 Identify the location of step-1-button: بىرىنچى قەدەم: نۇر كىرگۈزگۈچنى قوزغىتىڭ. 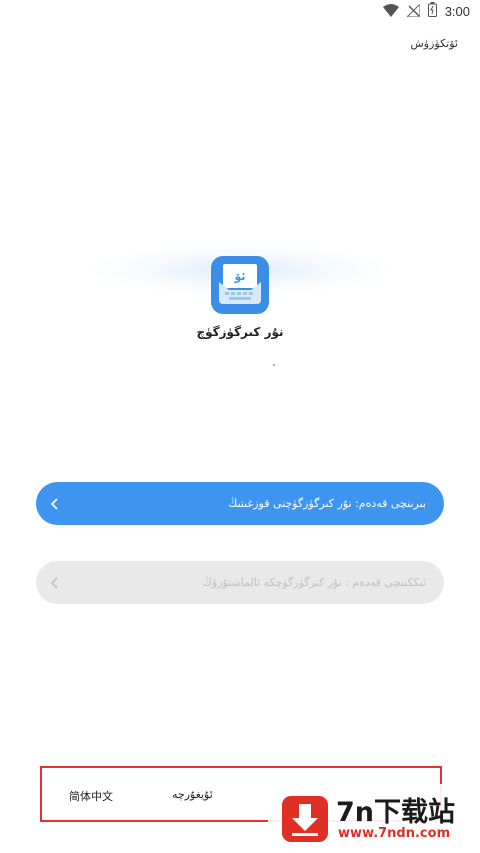
(240, 503).